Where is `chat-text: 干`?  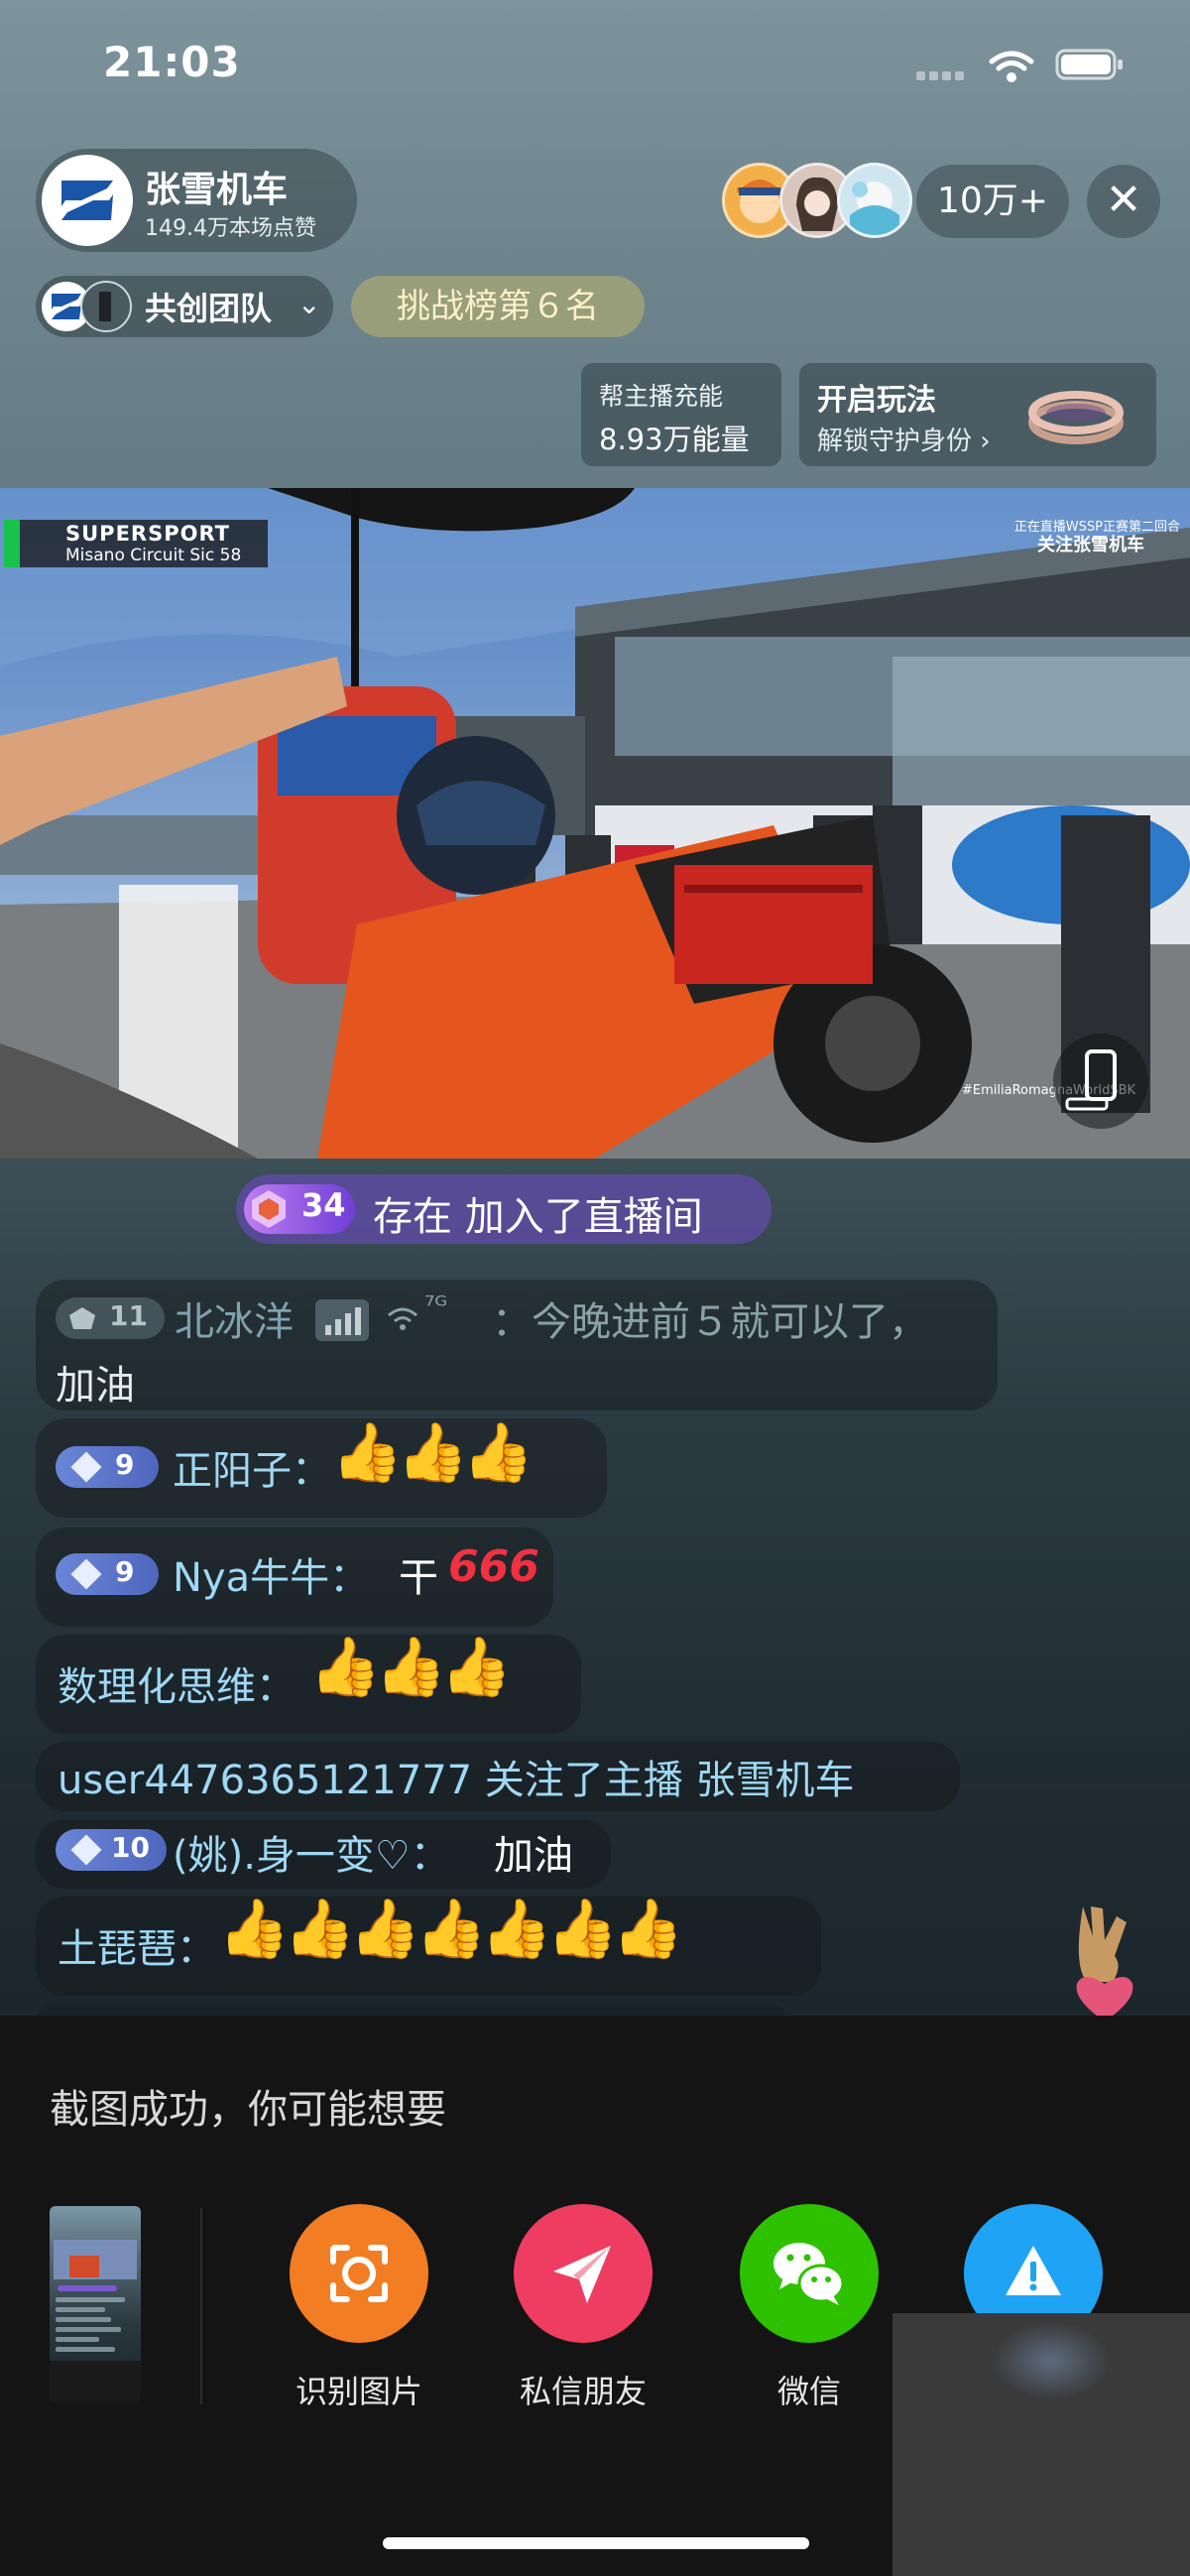 chat-text: 干 is located at coordinates (418, 1578).